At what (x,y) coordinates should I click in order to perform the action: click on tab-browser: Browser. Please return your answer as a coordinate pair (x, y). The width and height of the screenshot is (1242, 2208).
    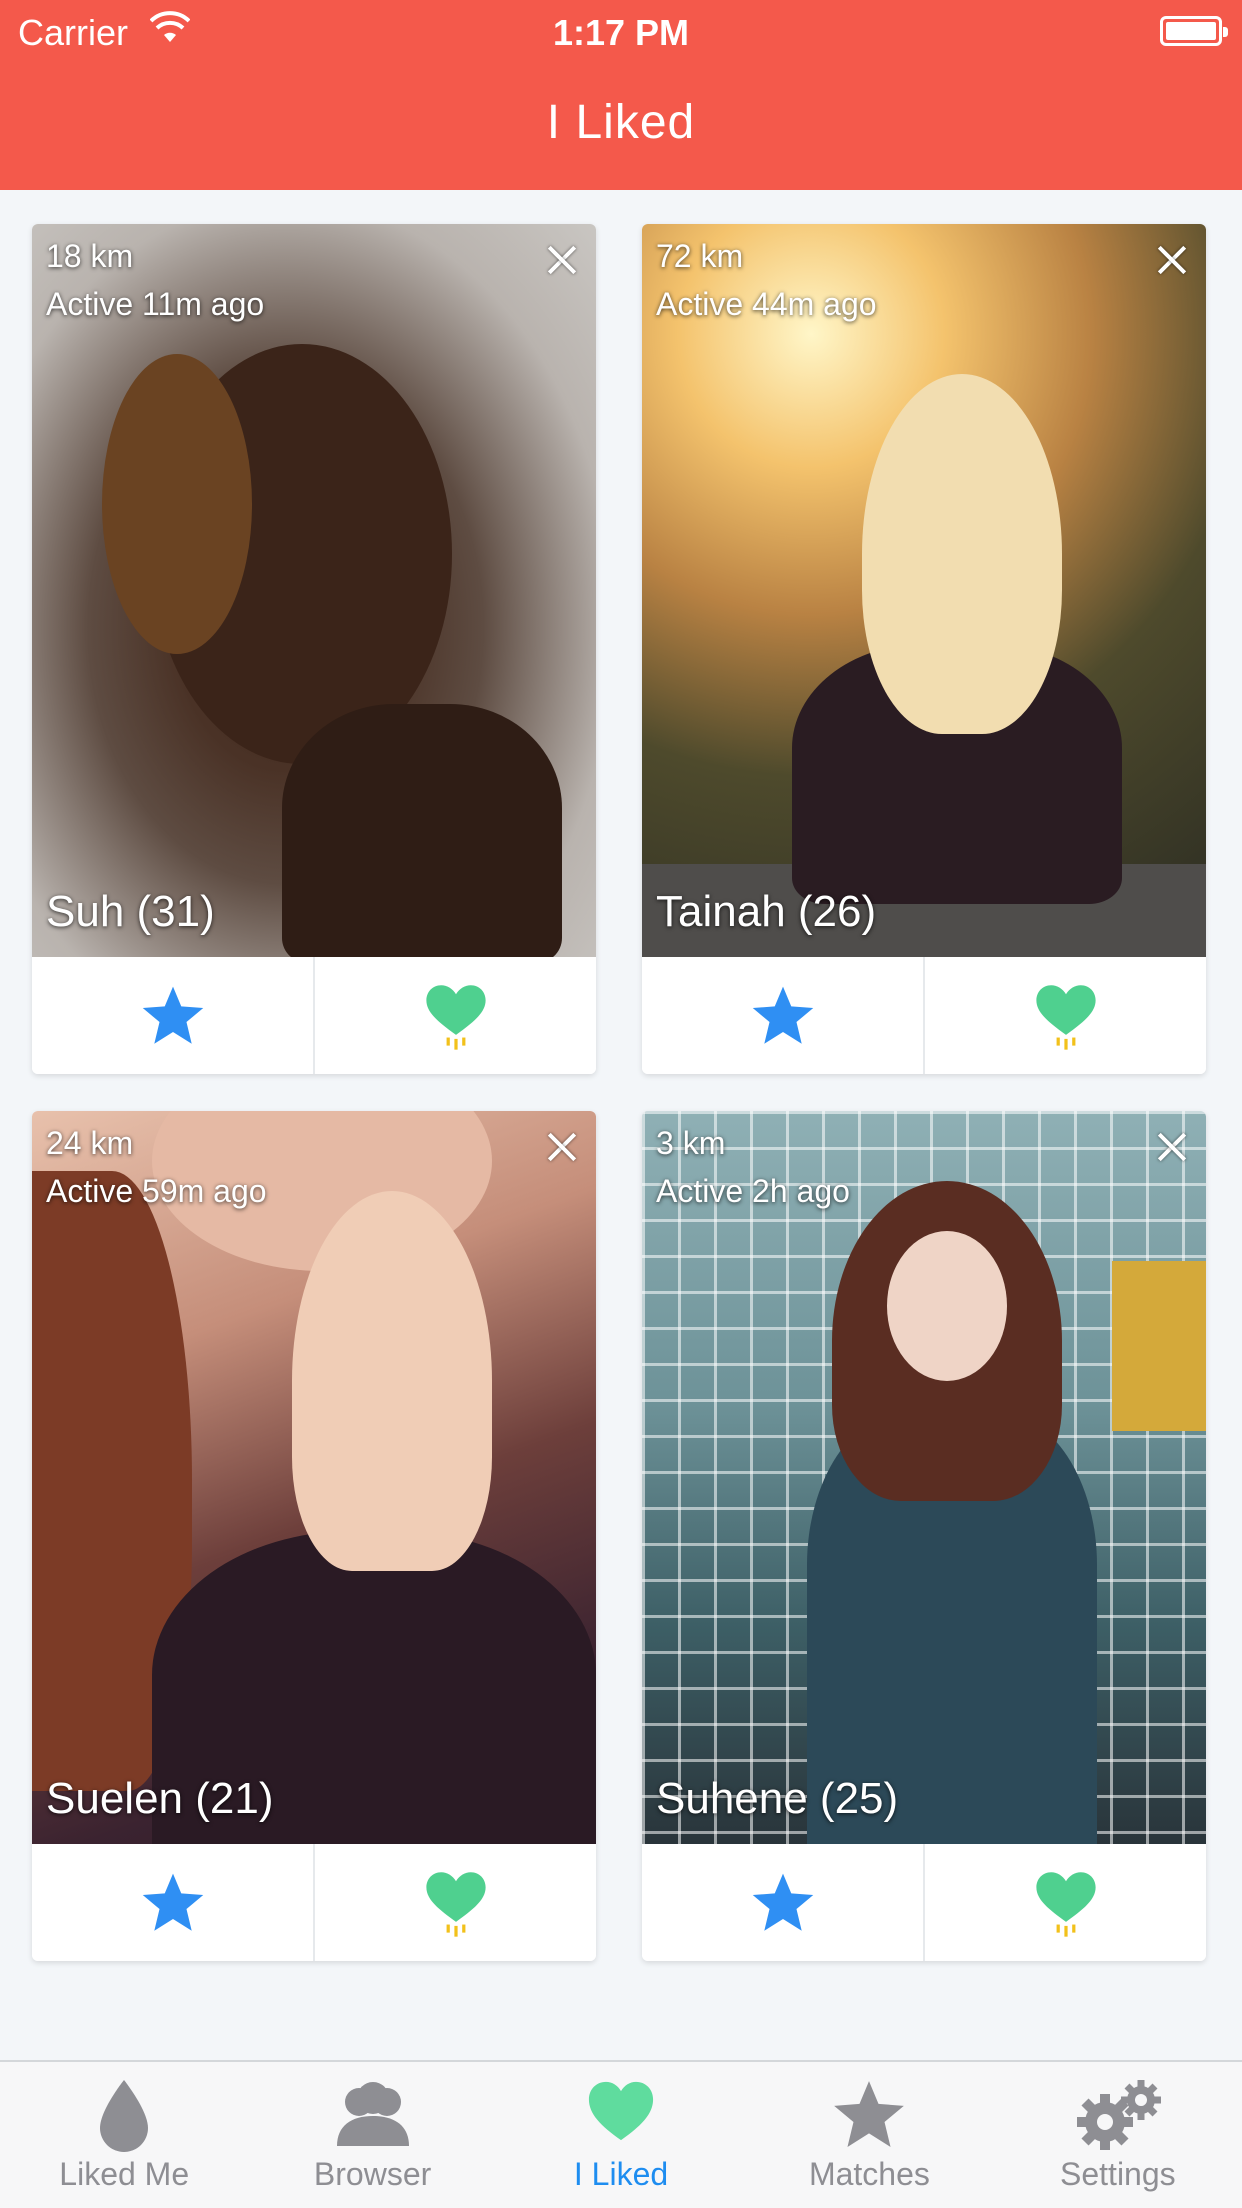
    Looking at the image, I should click on (372, 2135).